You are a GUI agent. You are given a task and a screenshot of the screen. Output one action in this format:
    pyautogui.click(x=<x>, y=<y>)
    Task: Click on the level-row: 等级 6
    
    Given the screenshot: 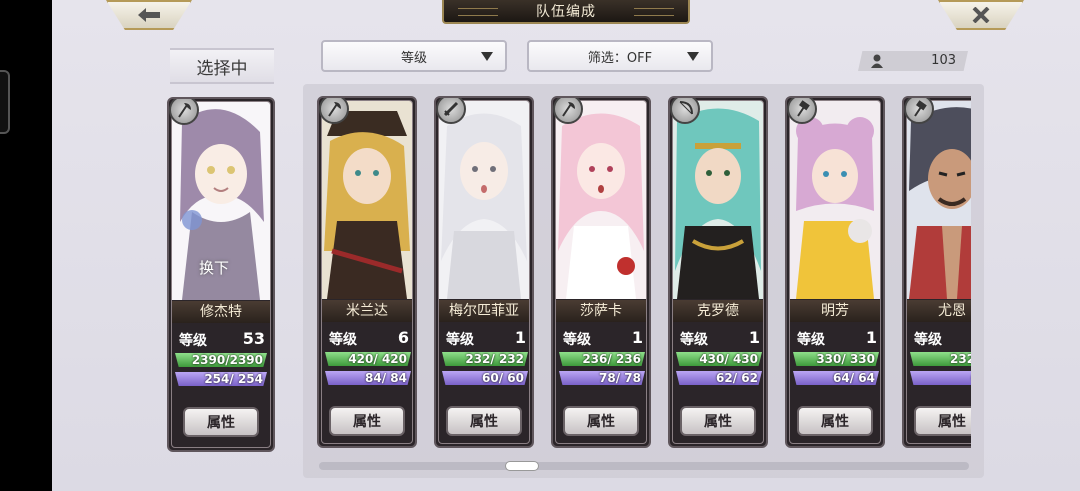 What is the action you would take?
    pyautogui.click(x=368, y=338)
    